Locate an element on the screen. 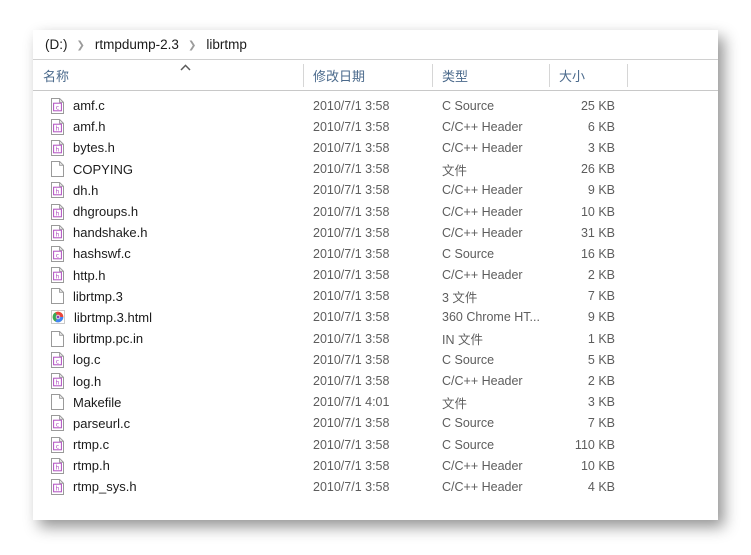 This screenshot has width=751, height=555. file-row: c hashswf.c 2010/7/1 3:58 C Source 16 KB is located at coordinates (375, 253).